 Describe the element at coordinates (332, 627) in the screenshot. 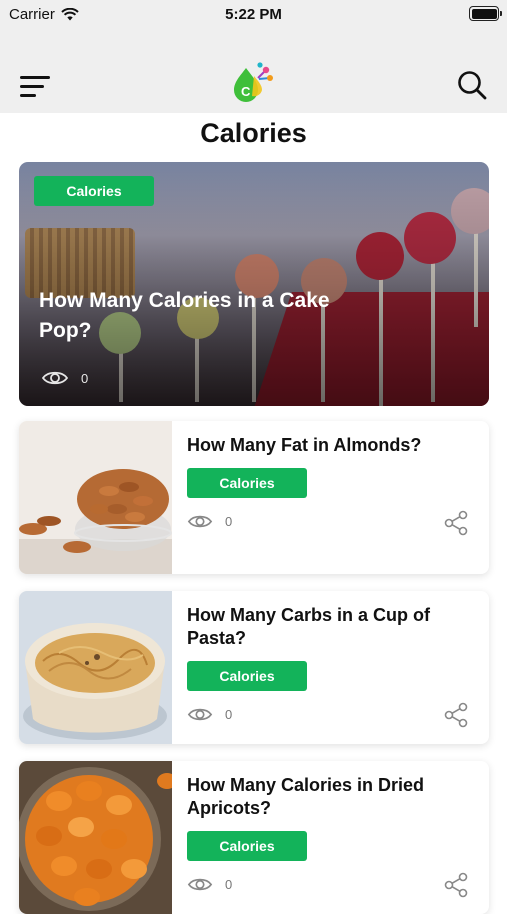

I see `article-title: How Many Carbs in a Cup of Pasta?` at that location.